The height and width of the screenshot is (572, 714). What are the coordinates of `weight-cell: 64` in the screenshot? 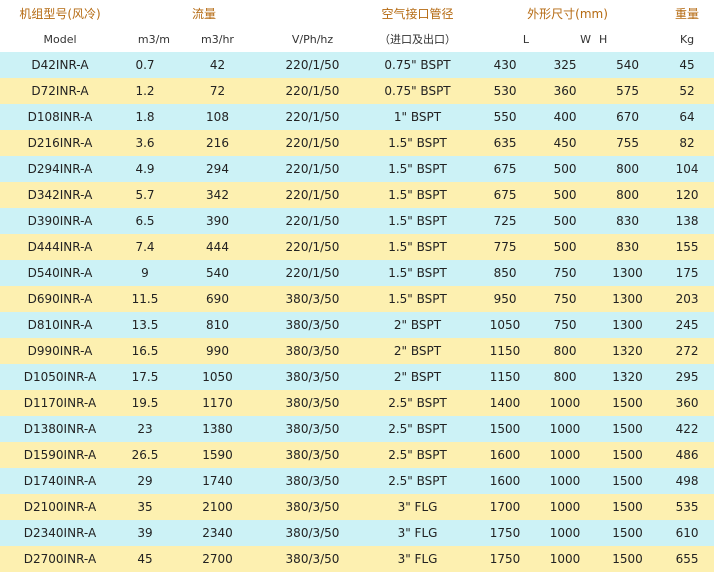 It's located at (687, 117).